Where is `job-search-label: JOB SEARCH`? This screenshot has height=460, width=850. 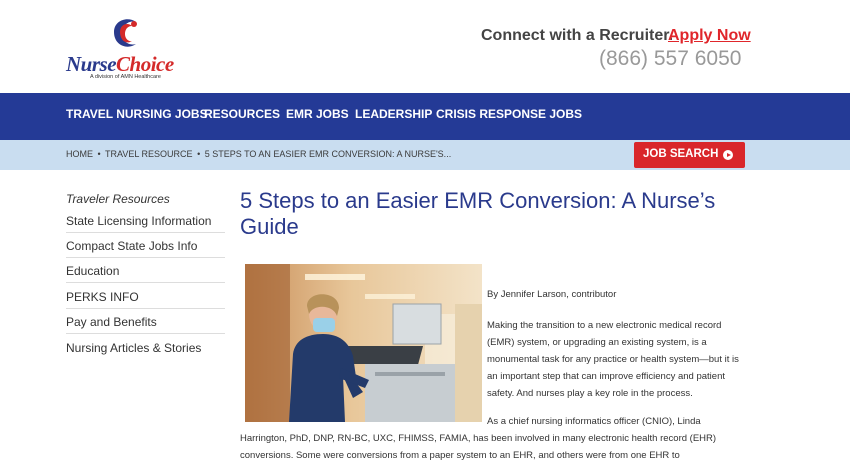
job-search-label: JOB SEARCH is located at coordinates (681, 154).